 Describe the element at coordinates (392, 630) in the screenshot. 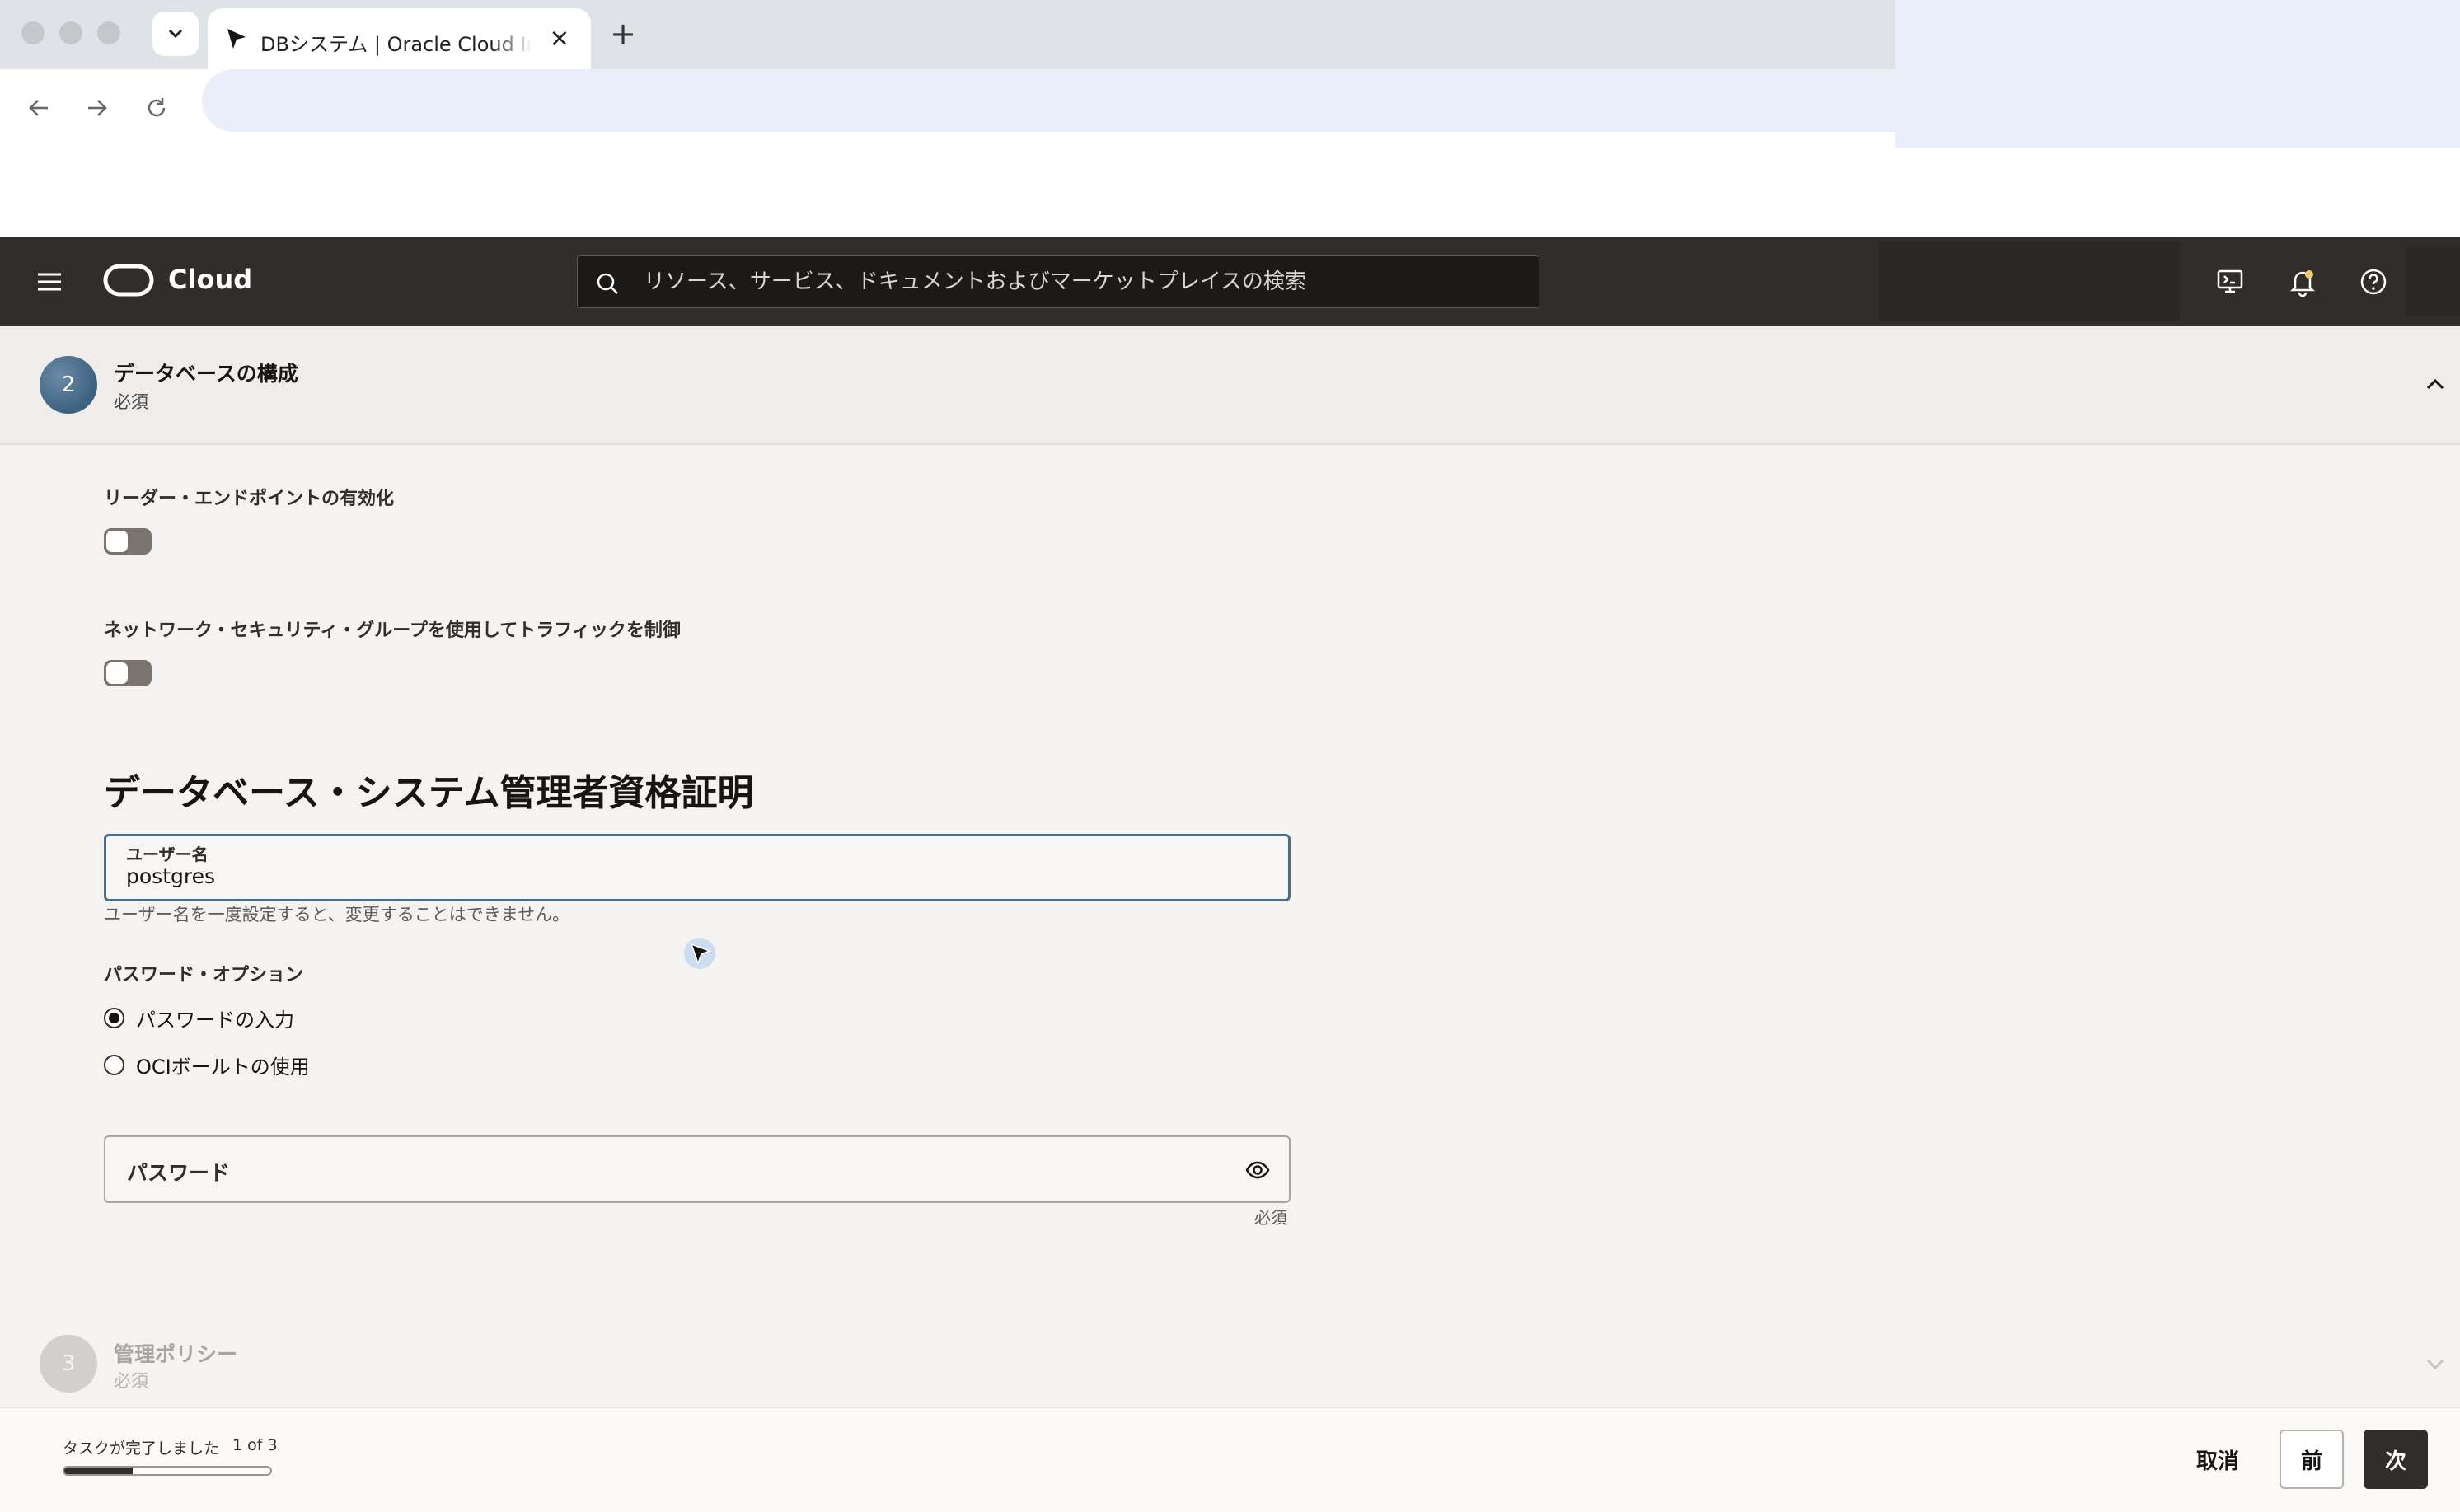

I see `nsg-label: ネットワーク・セキュリティ・グループを使用してトラフィックを制御` at that location.